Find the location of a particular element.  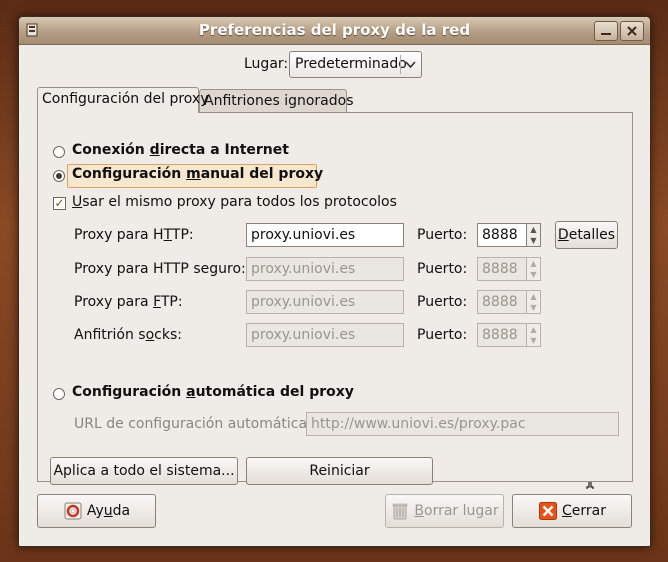

details-button: Detalles is located at coordinates (586, 235).